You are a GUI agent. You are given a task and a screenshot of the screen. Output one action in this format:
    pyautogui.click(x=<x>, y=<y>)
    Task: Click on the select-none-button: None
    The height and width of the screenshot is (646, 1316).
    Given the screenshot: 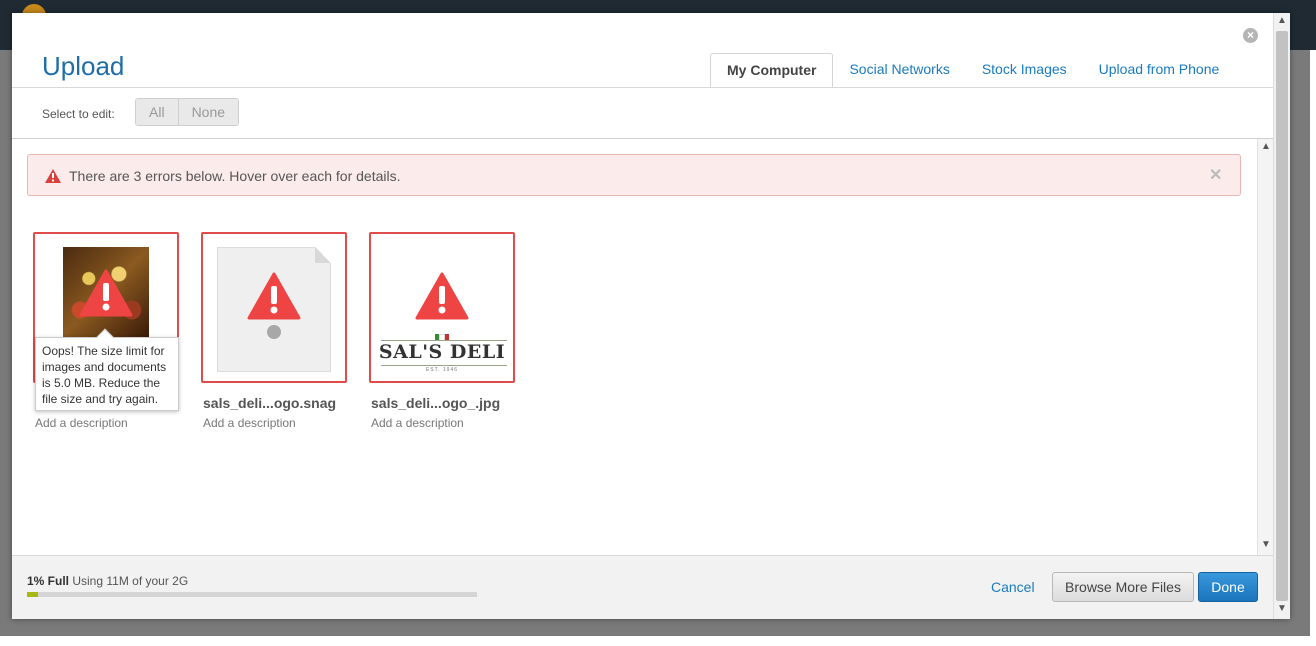 What is the action you would take?
    pyautogui.click(x=208, y=112)
    